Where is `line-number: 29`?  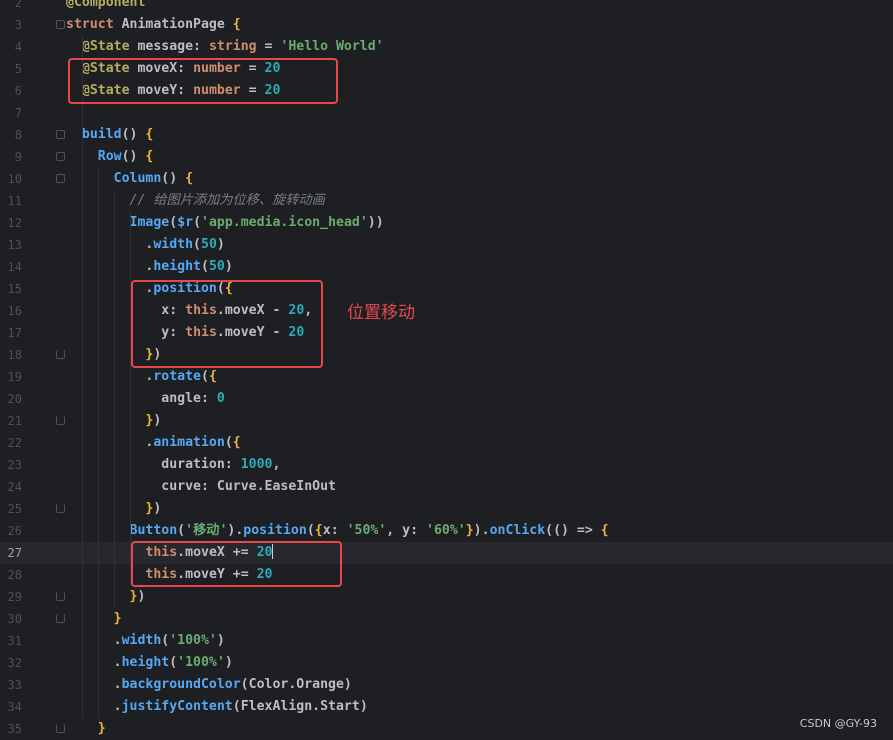 line-number: 29 is located at coordinates (14, 597).